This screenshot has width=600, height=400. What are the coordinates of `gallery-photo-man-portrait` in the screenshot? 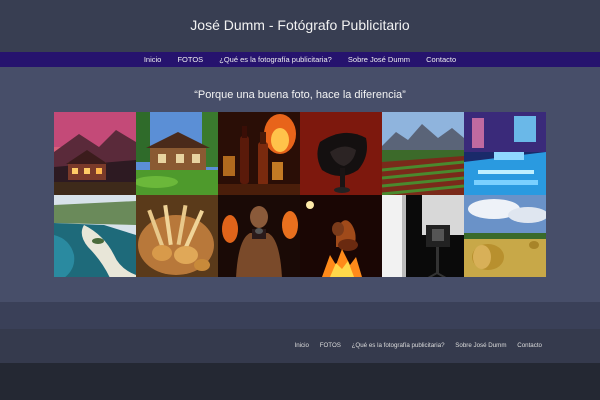 It's located at (259, 235).